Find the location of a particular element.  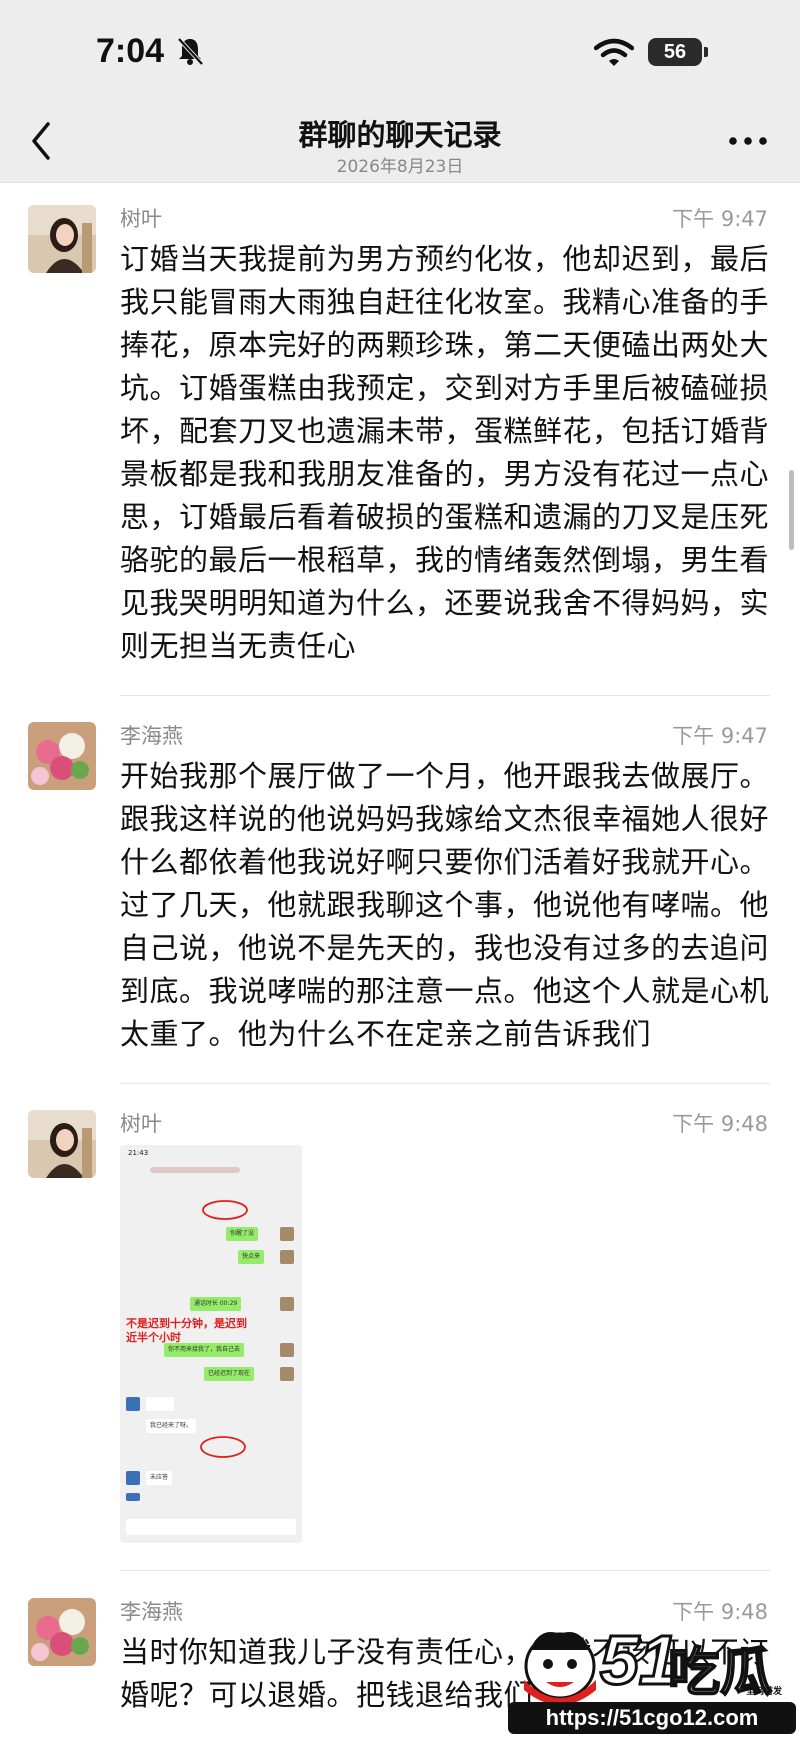

nav-bar: 群聊的聊天记录 2026年8月23日 is located at coordinates (400, 141).